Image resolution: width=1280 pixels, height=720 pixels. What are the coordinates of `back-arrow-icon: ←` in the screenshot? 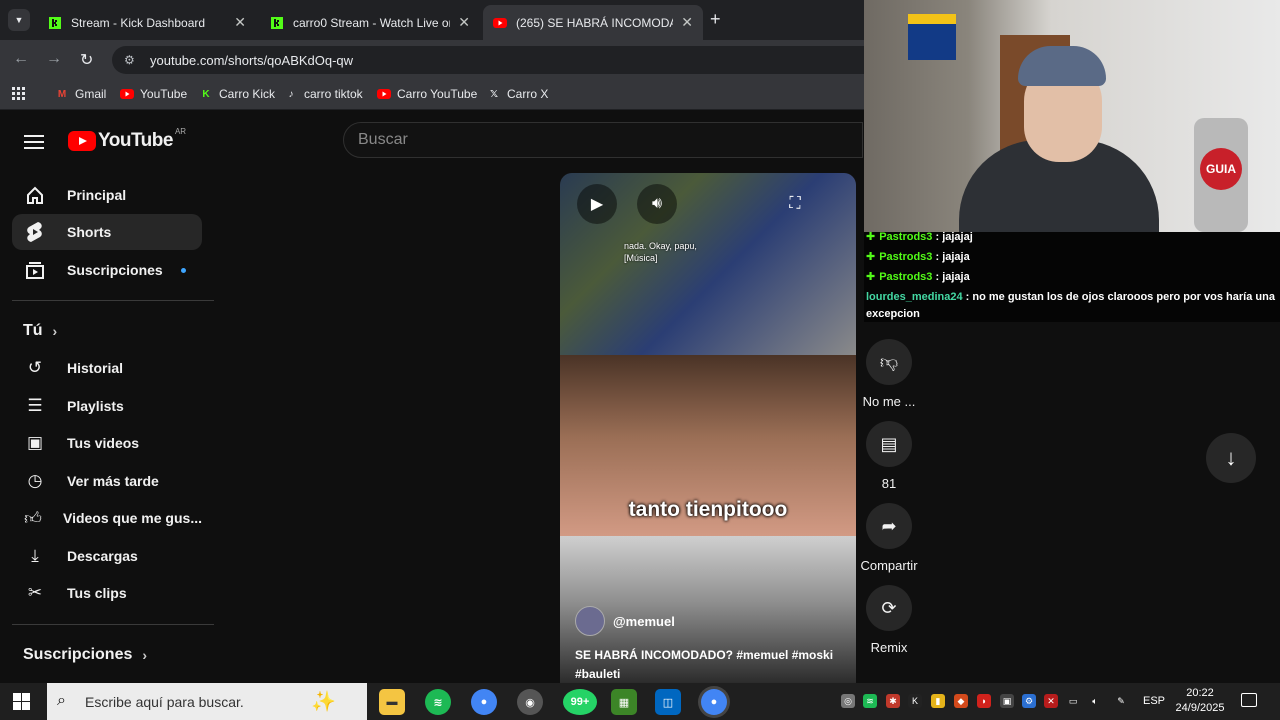 It's located at (21, 59).